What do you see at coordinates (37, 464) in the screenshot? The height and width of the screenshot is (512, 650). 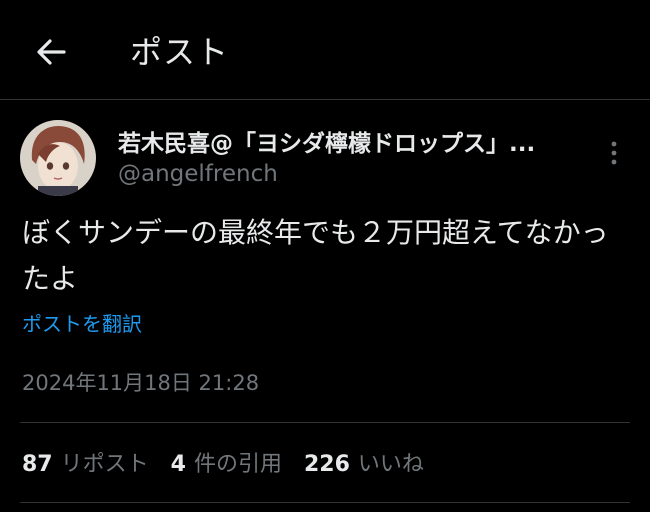 I see `repost-count: 87` at bounding box center [37, 464].